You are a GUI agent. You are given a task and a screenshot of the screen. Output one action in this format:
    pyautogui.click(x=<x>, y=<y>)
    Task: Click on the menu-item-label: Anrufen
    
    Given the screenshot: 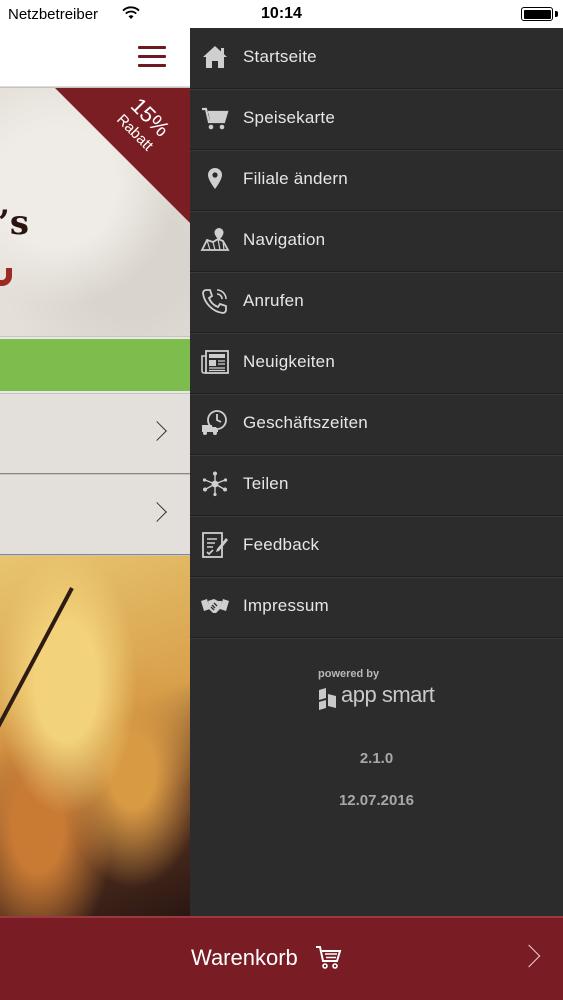 What is the action you would take?
    pyautogui.click(x=273, y=300)
    